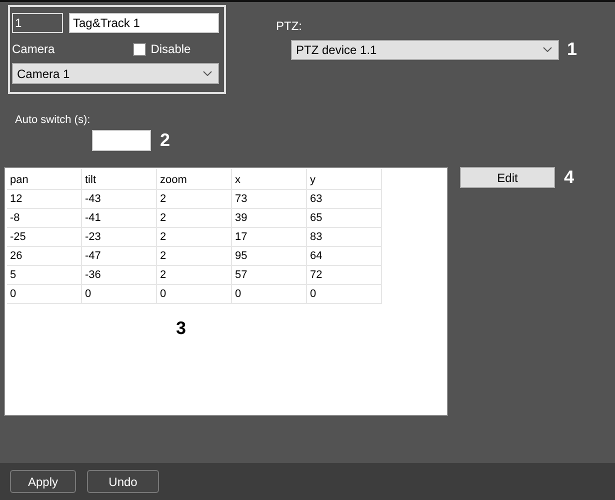 This screenshot has height=500, width=615. I want to click on table-cell: -43, so click(119, 199).